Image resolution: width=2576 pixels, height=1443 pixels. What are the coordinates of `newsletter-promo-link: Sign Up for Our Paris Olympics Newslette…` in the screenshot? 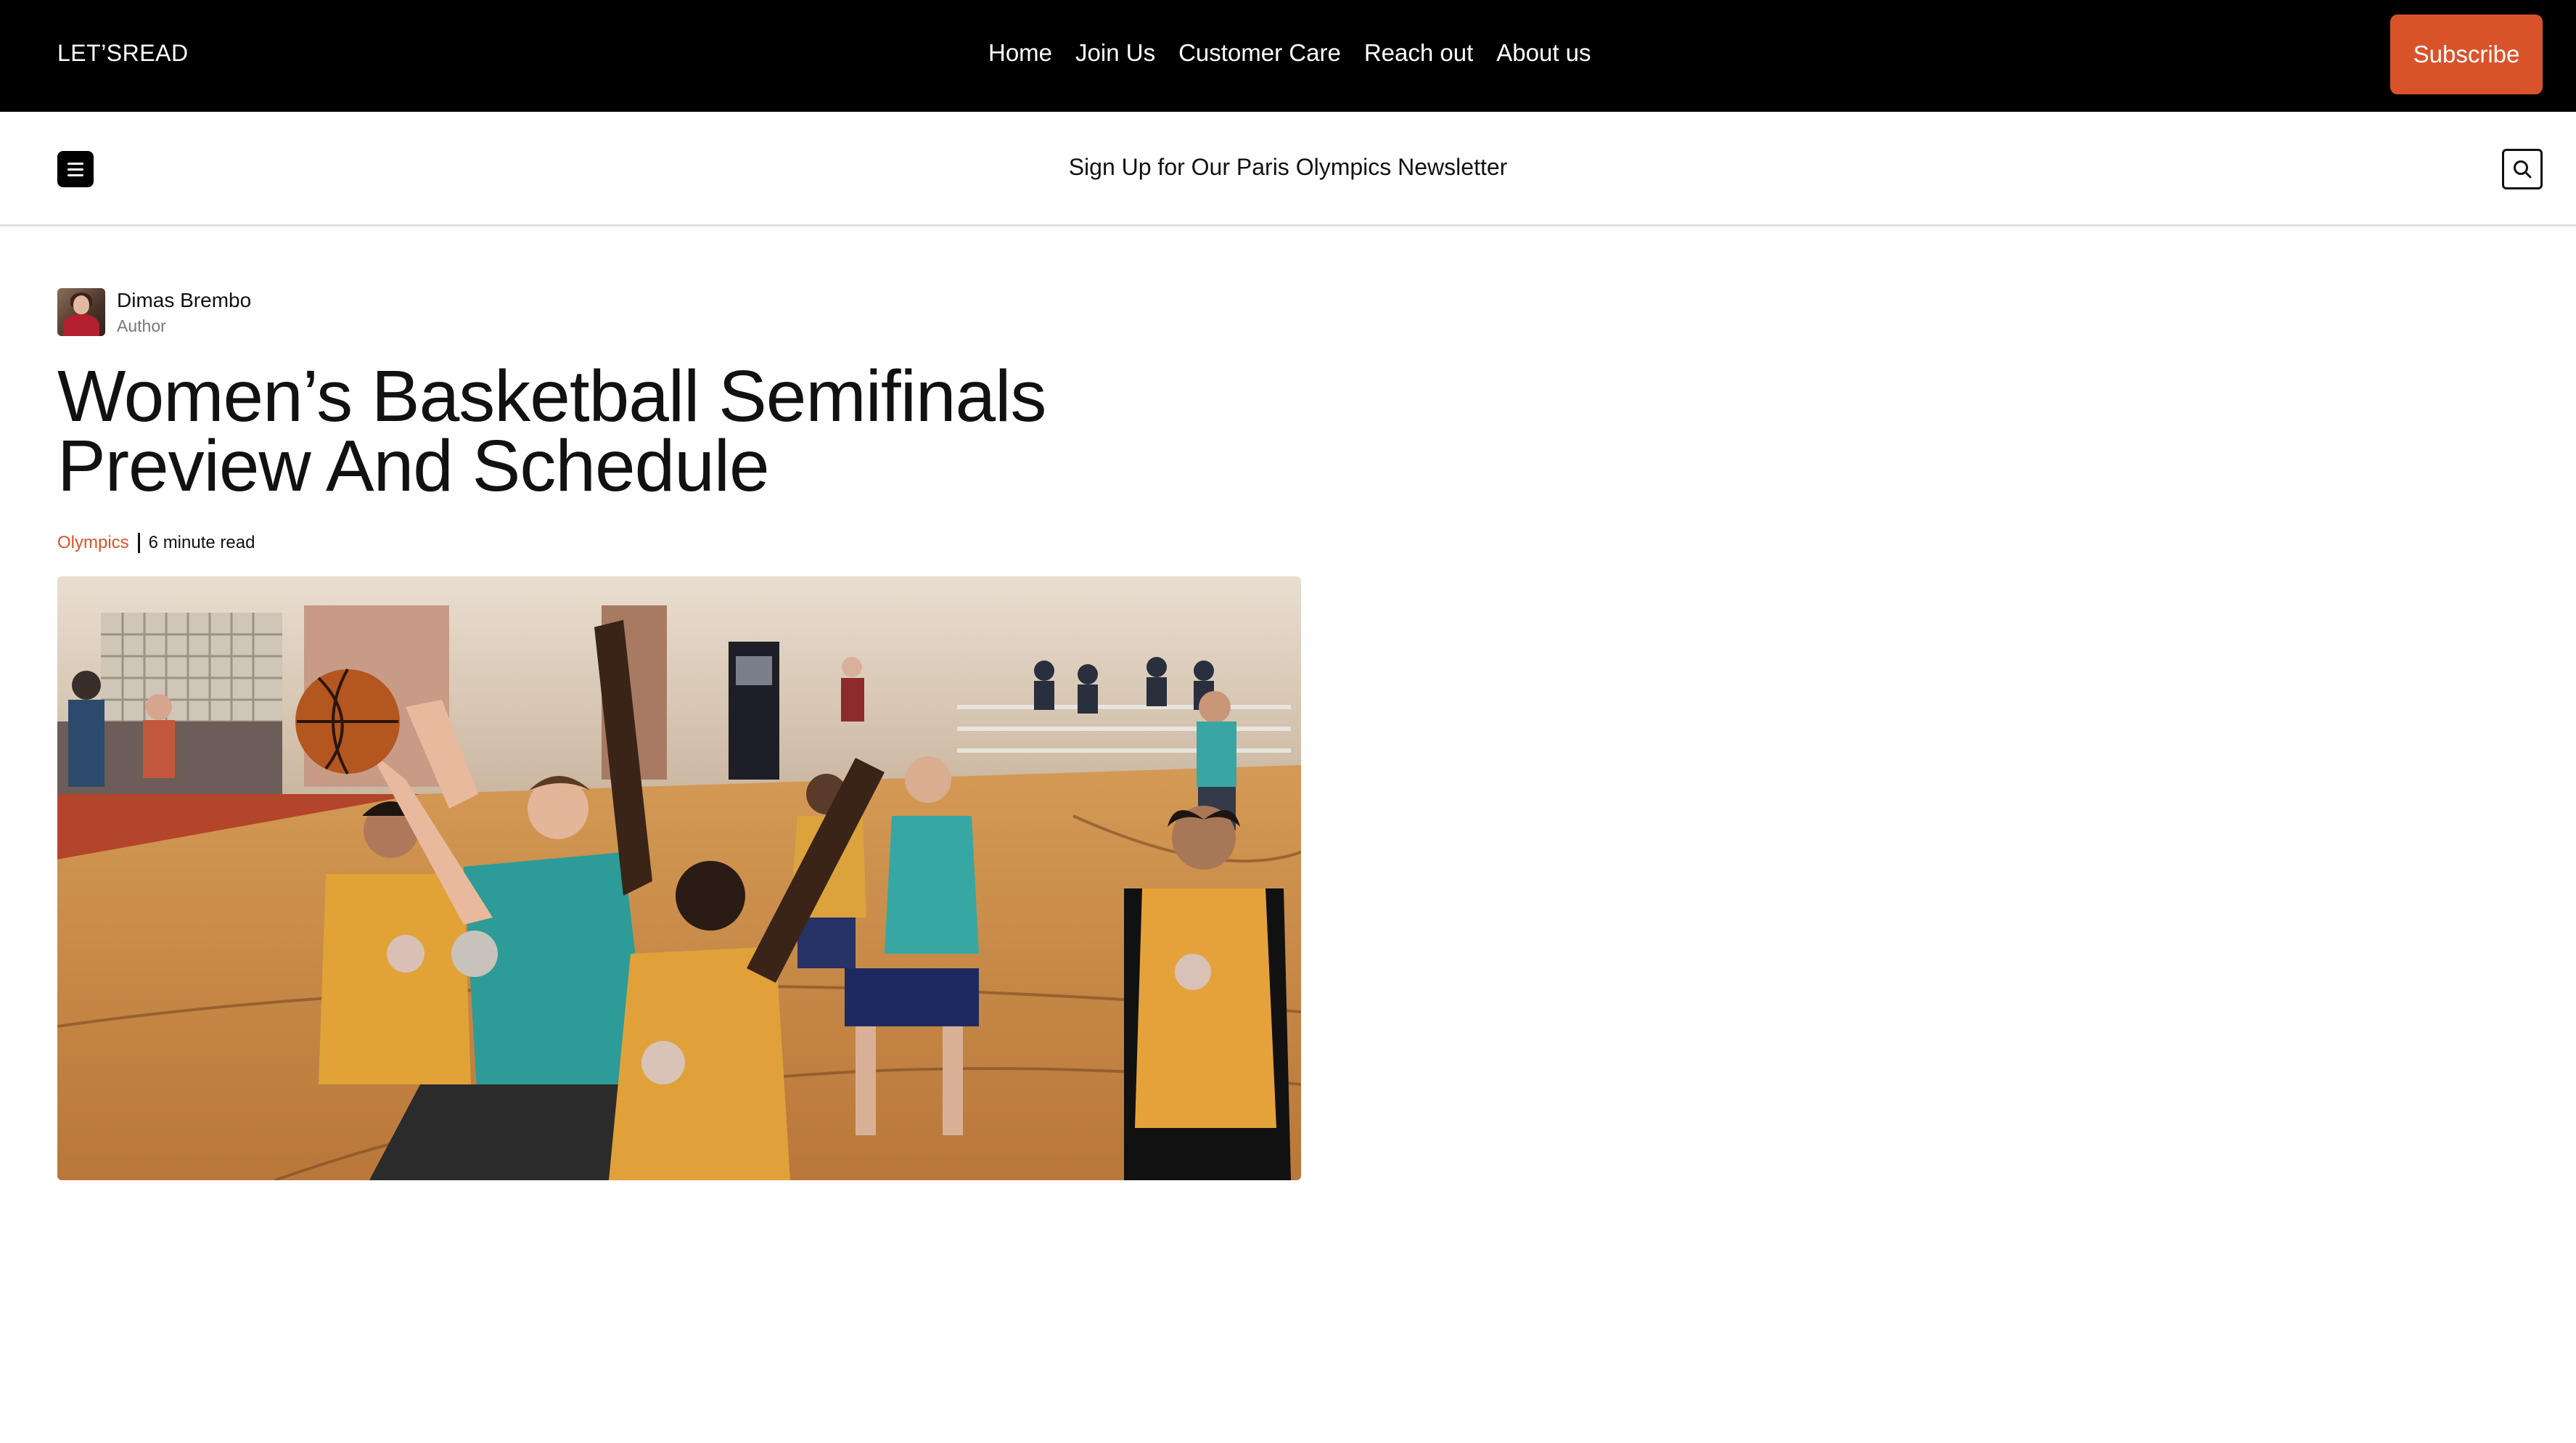 It's located at (1288, 167).